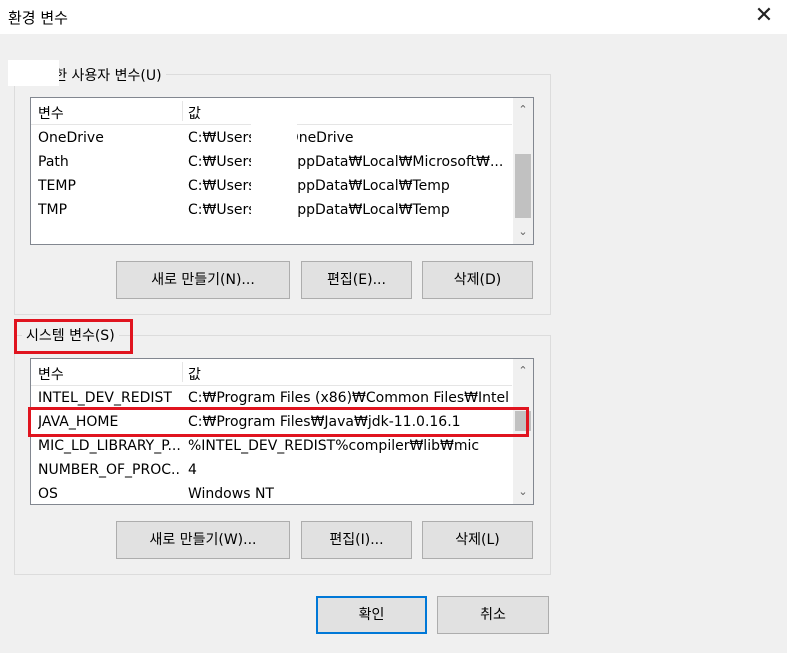 Image resolution: width=787 pixels, height=653 pixels. Describe the element at coordinates (334, 446) in the screenshot. I see `variable-value: %INTEL_DEV_REDIST%compiler₩lib₩mic` at that location.